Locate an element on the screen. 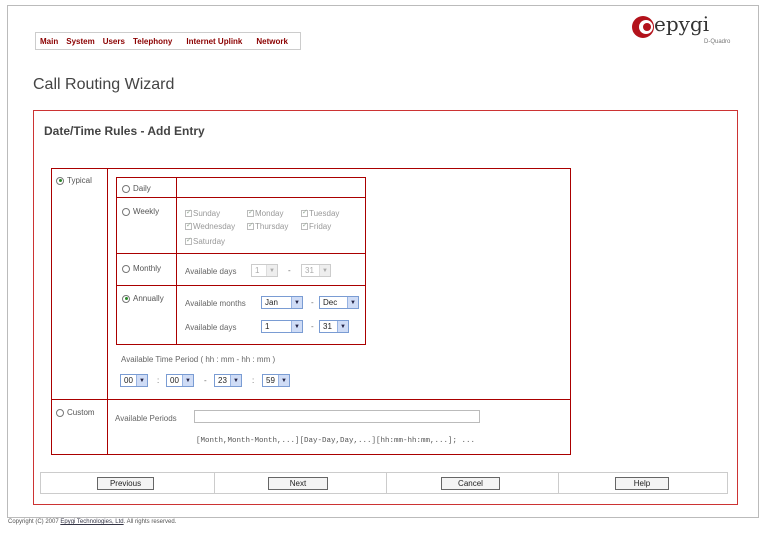 This screenshot has height=533, width=768. monthly-day-to-value: 31 is located at coordinates (309, 270).